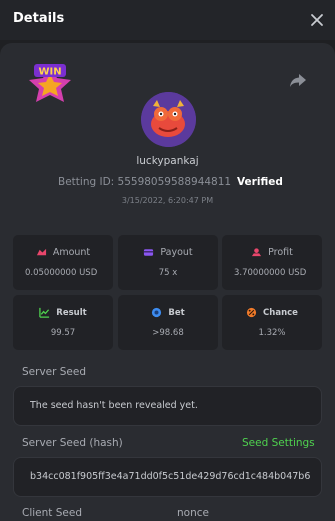 Image resolution: width=335 pixels, height=521 pixels. What do you see at coordinates (61, 273) in the screenshot?
I see `stat-amount-value: 0.05000000 USD` at bounding box center [61, 273].